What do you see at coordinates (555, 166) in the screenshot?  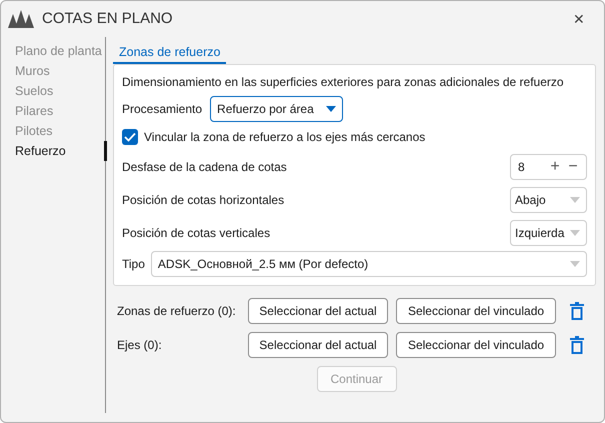 I see `plus-button: +` at bounding box center [555, 166].